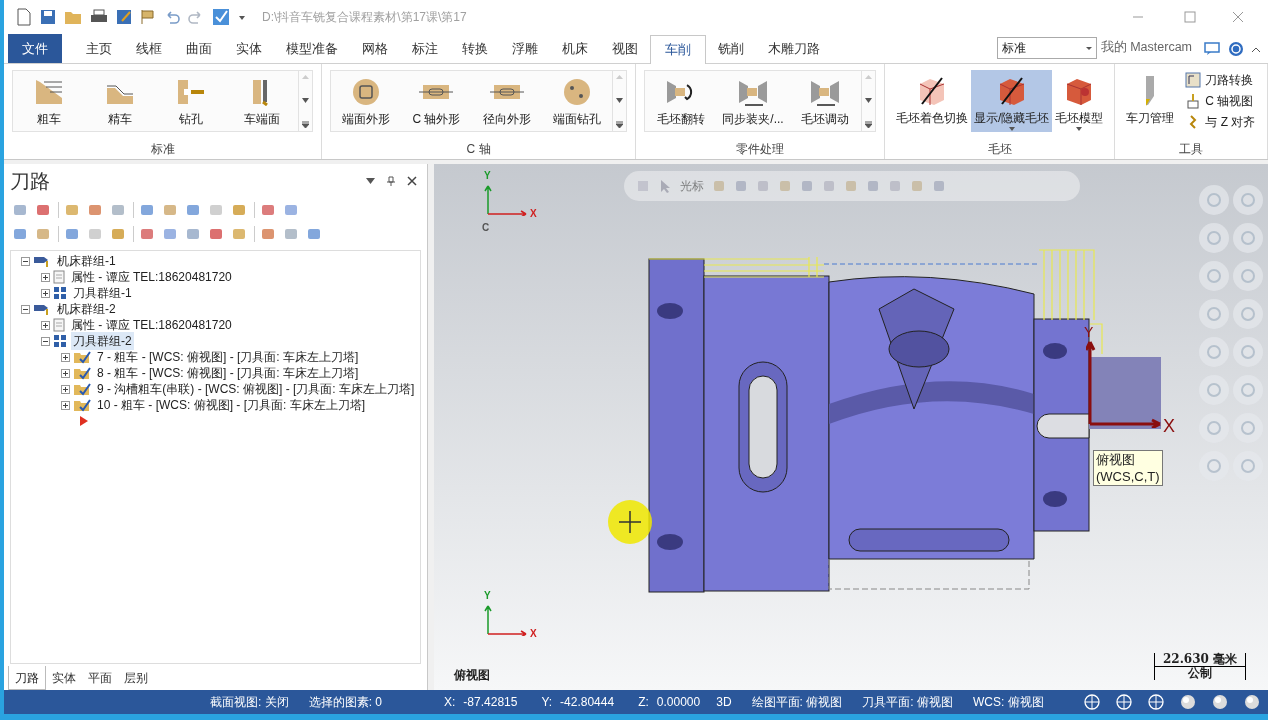  What do you see at coordinates (84, 421) in the screenshot?
I see `insert-arrow-icon` at bounding box center [84, 421].